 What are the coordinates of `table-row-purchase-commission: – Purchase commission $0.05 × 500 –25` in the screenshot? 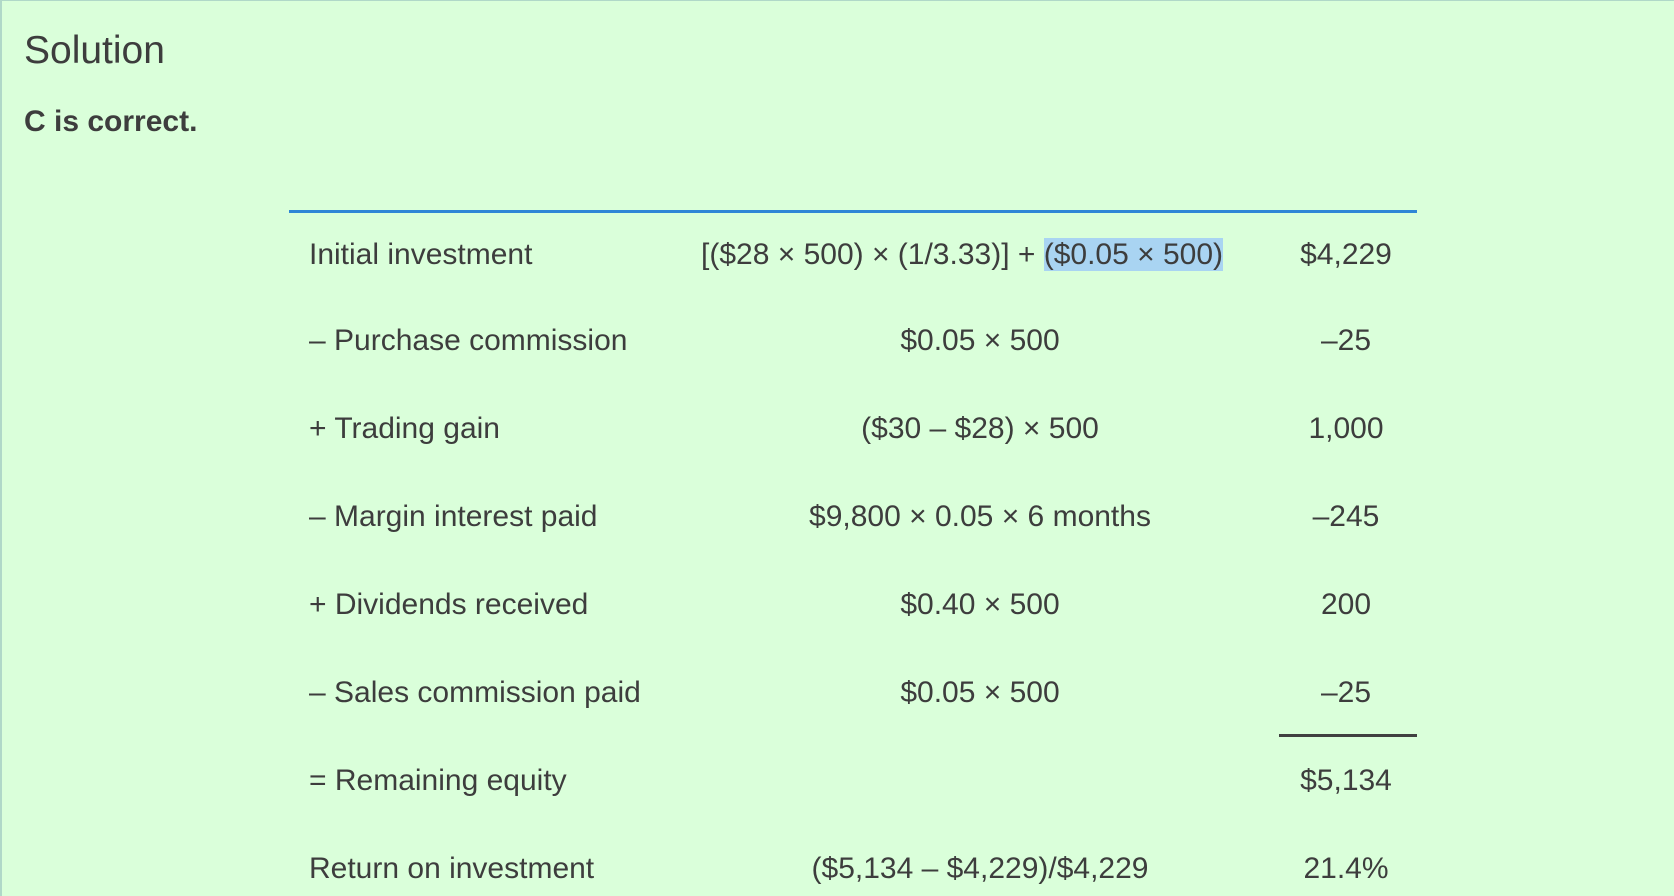 It's located at (853, 341).